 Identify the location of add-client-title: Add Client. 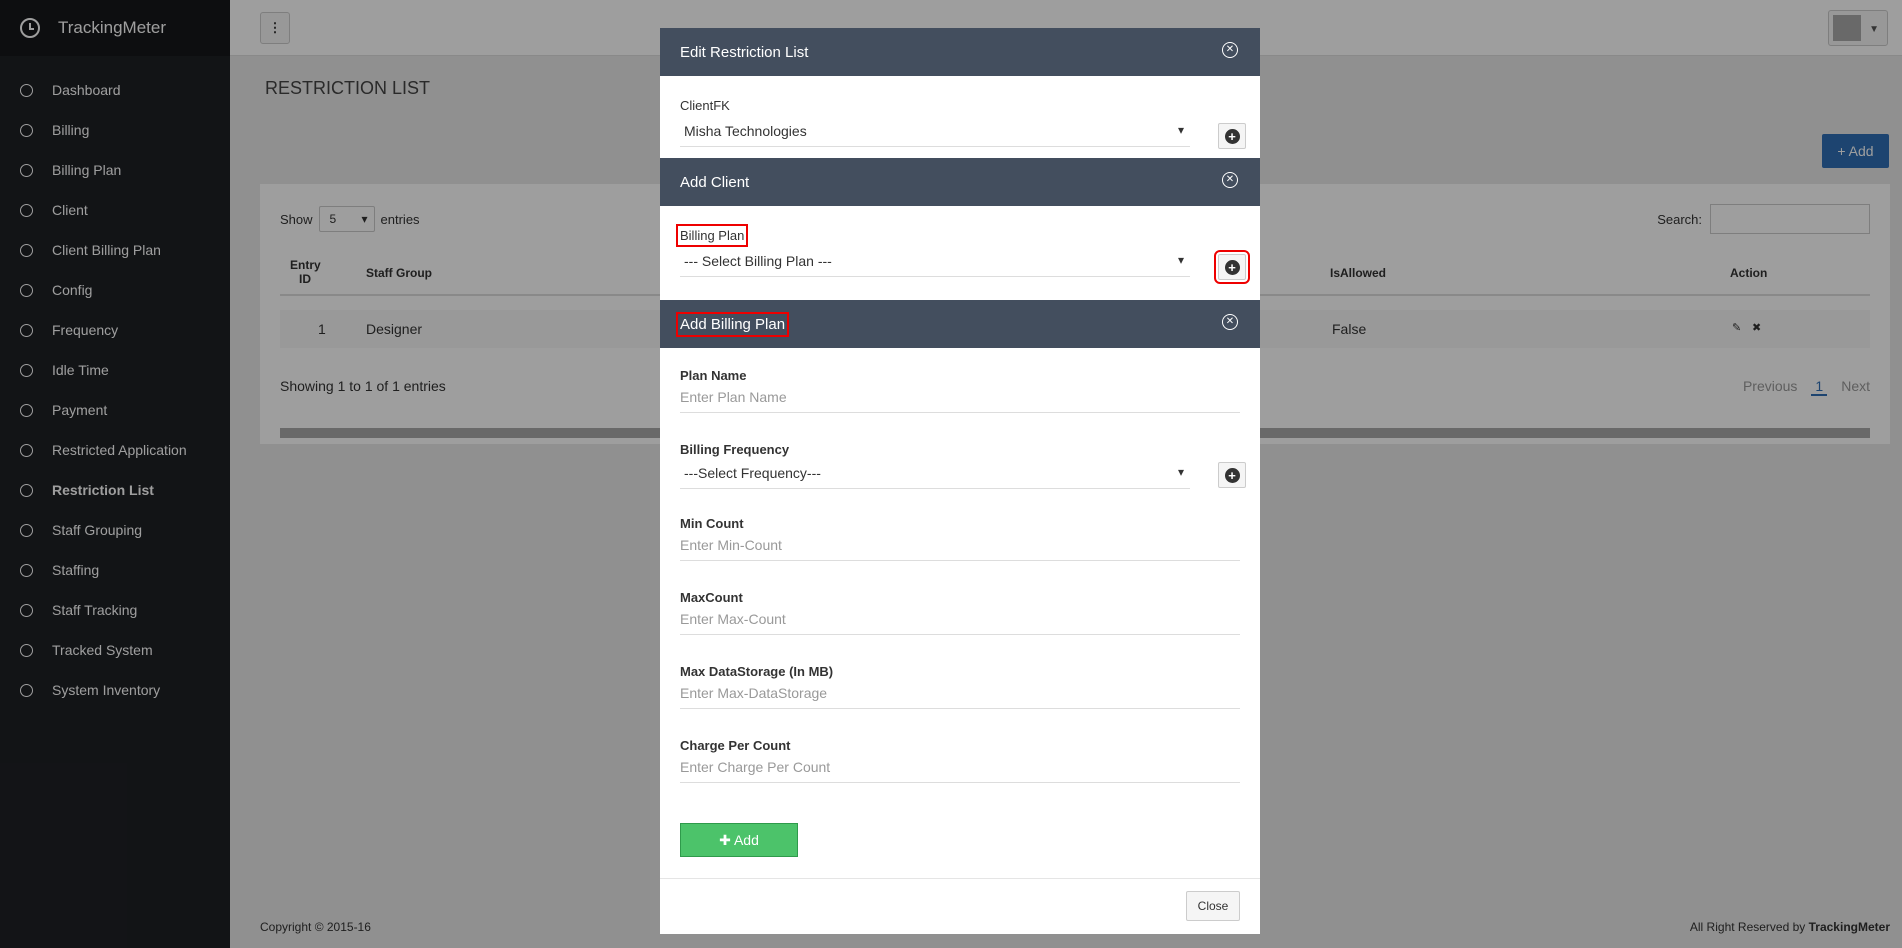
(715, 182).